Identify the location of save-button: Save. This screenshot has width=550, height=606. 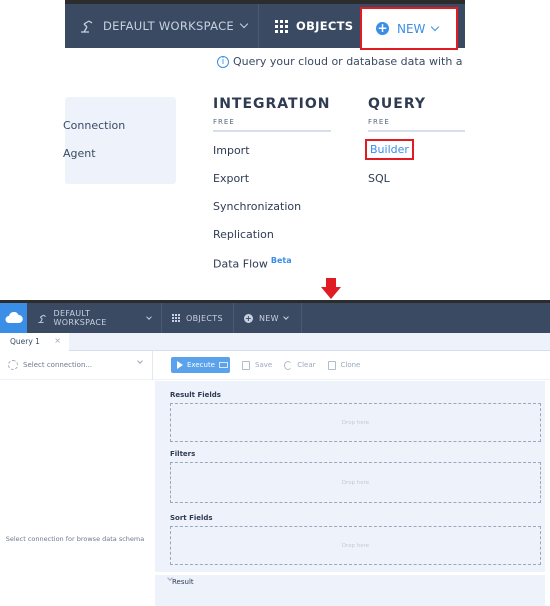
(257, 365).